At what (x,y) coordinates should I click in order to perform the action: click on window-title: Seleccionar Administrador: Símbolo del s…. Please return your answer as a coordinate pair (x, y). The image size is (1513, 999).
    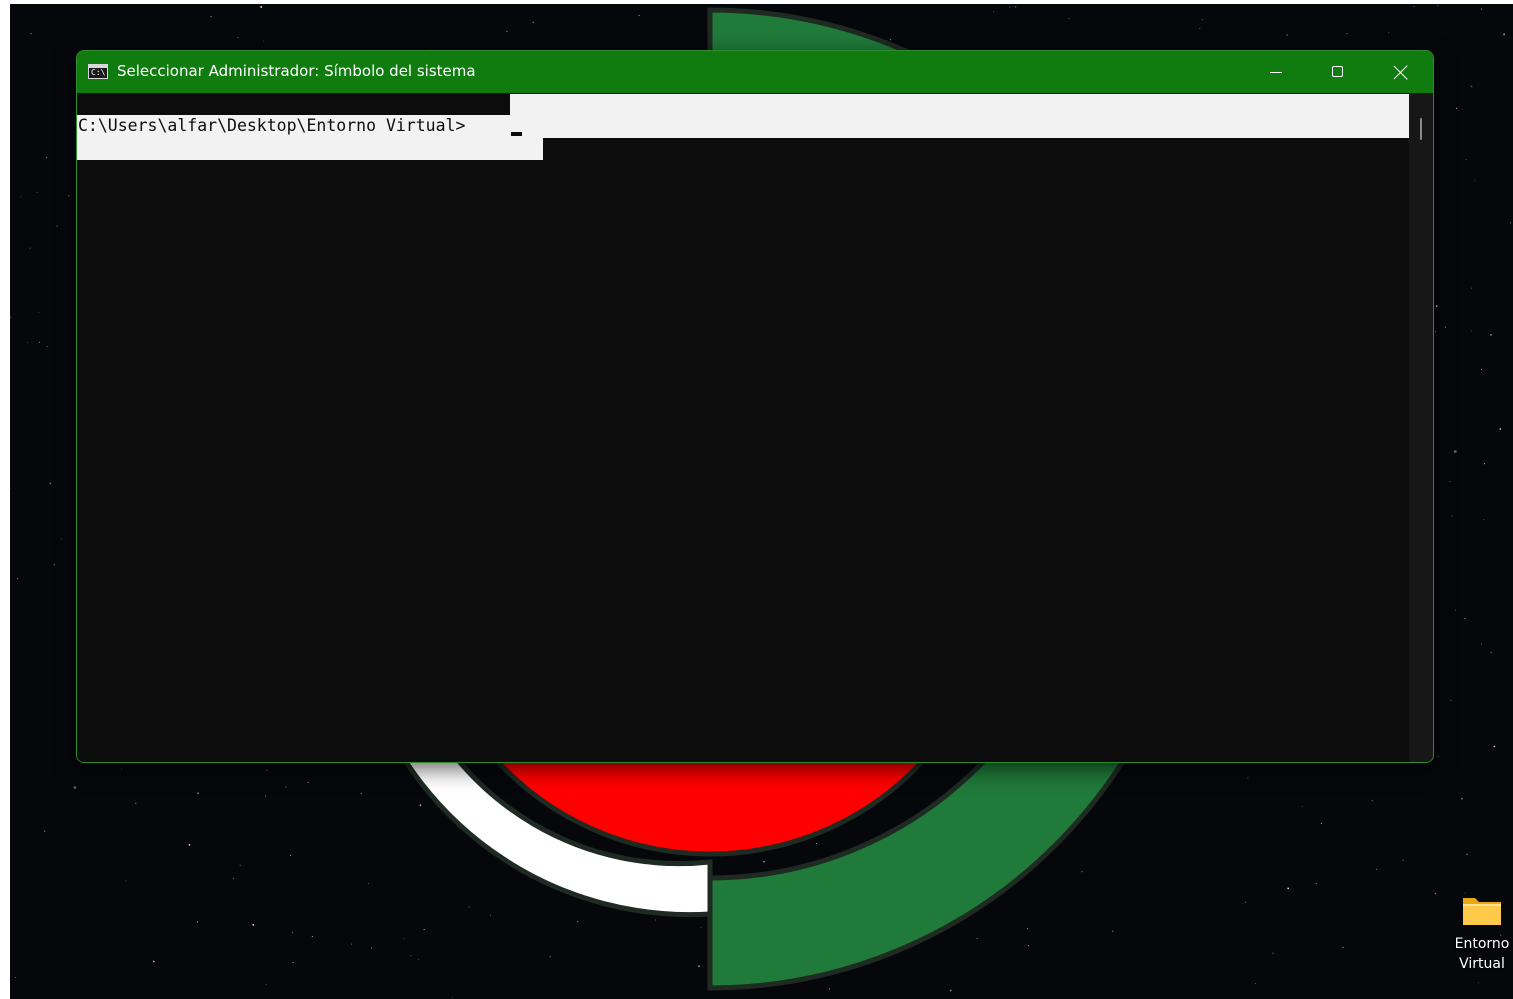
    Looking at the image, I should click on (296, 71).